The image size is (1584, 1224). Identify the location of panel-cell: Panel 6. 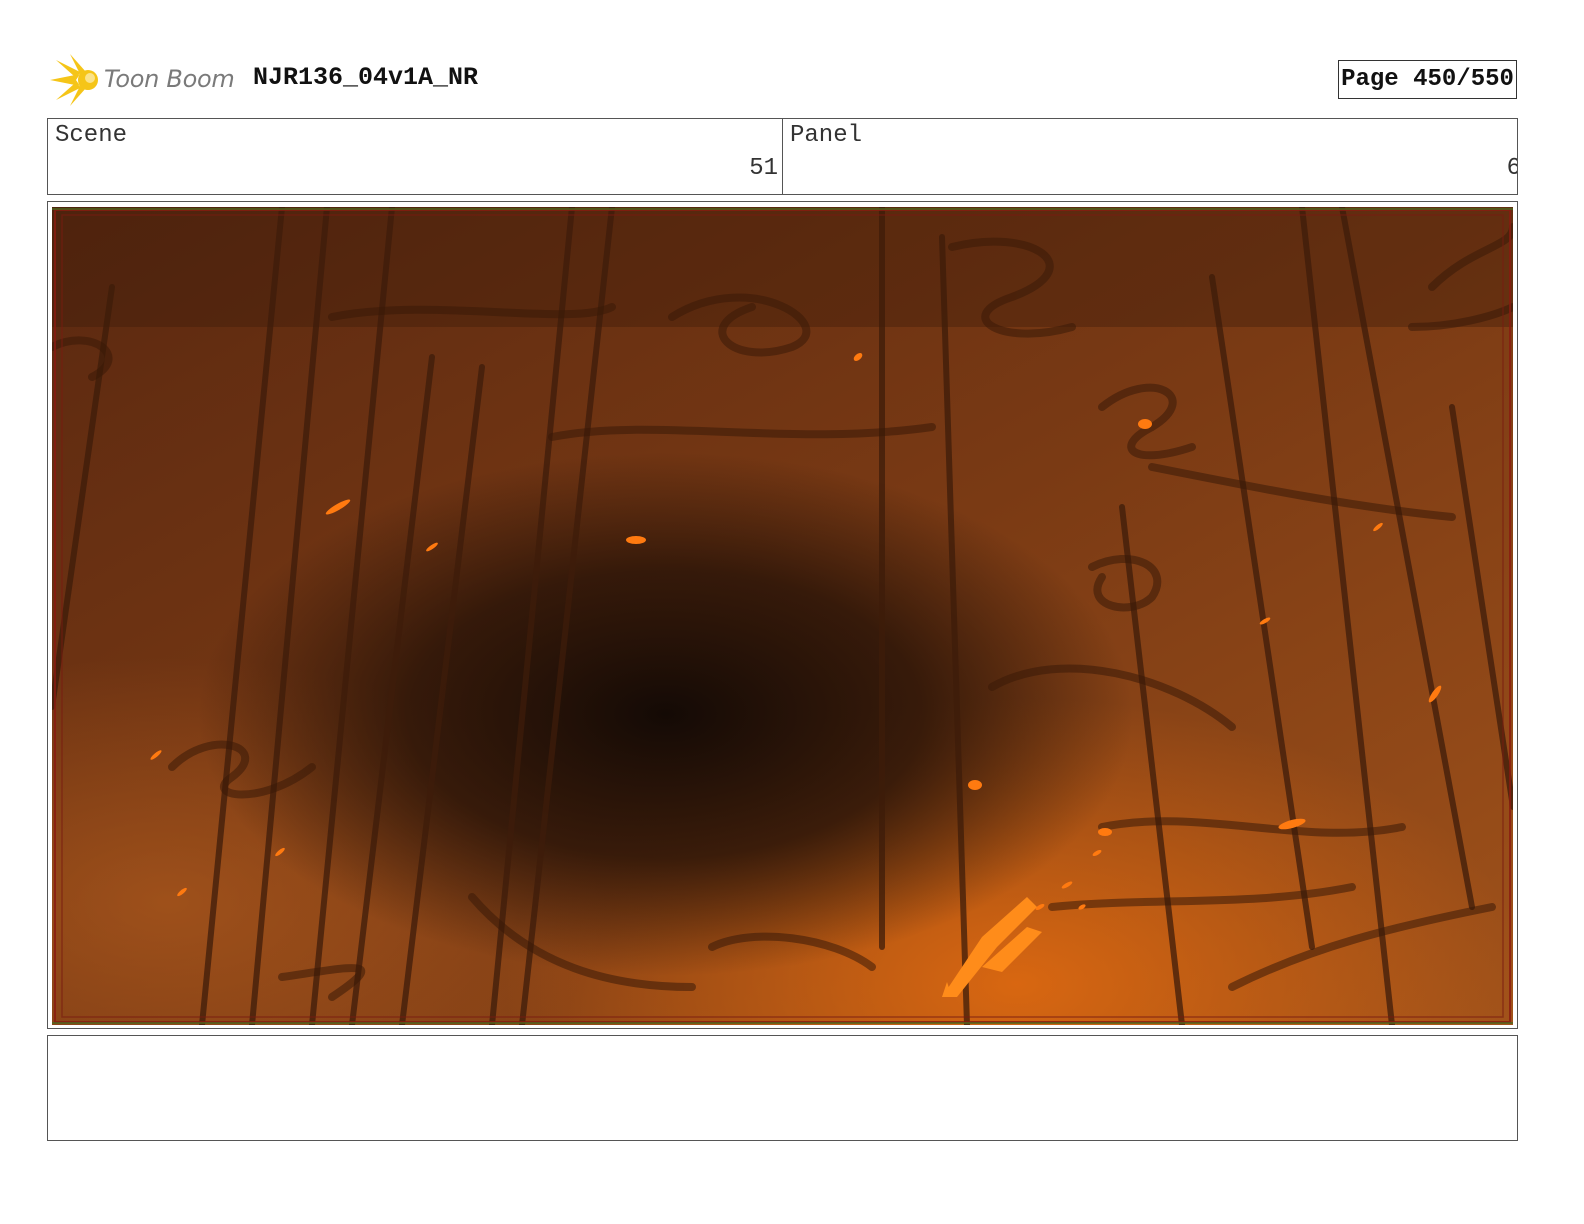
(1150, 156).